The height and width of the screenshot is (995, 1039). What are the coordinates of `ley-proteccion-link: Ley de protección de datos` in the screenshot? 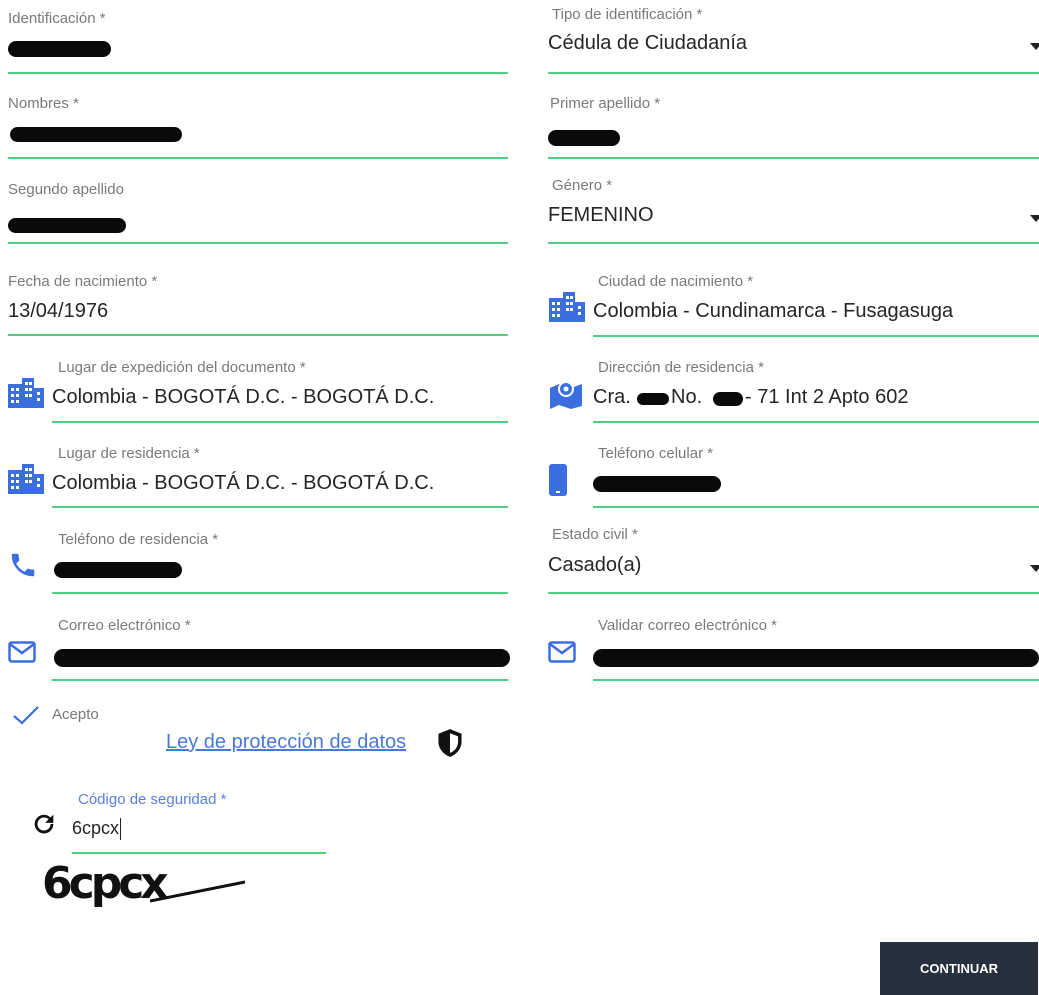 It's located at (286, 742).